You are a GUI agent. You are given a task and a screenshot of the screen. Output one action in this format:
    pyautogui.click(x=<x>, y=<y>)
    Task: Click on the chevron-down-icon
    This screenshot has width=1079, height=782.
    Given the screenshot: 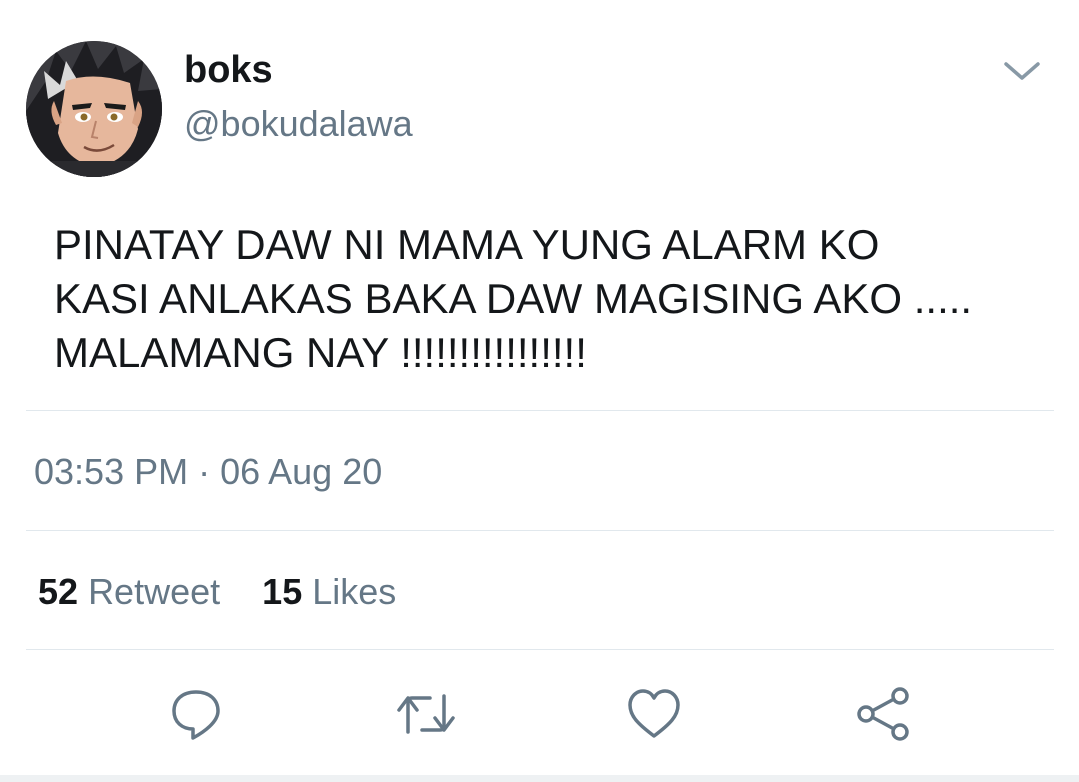 What is the action you would take?
    pyautogui.click(x=1022, y=71)
    